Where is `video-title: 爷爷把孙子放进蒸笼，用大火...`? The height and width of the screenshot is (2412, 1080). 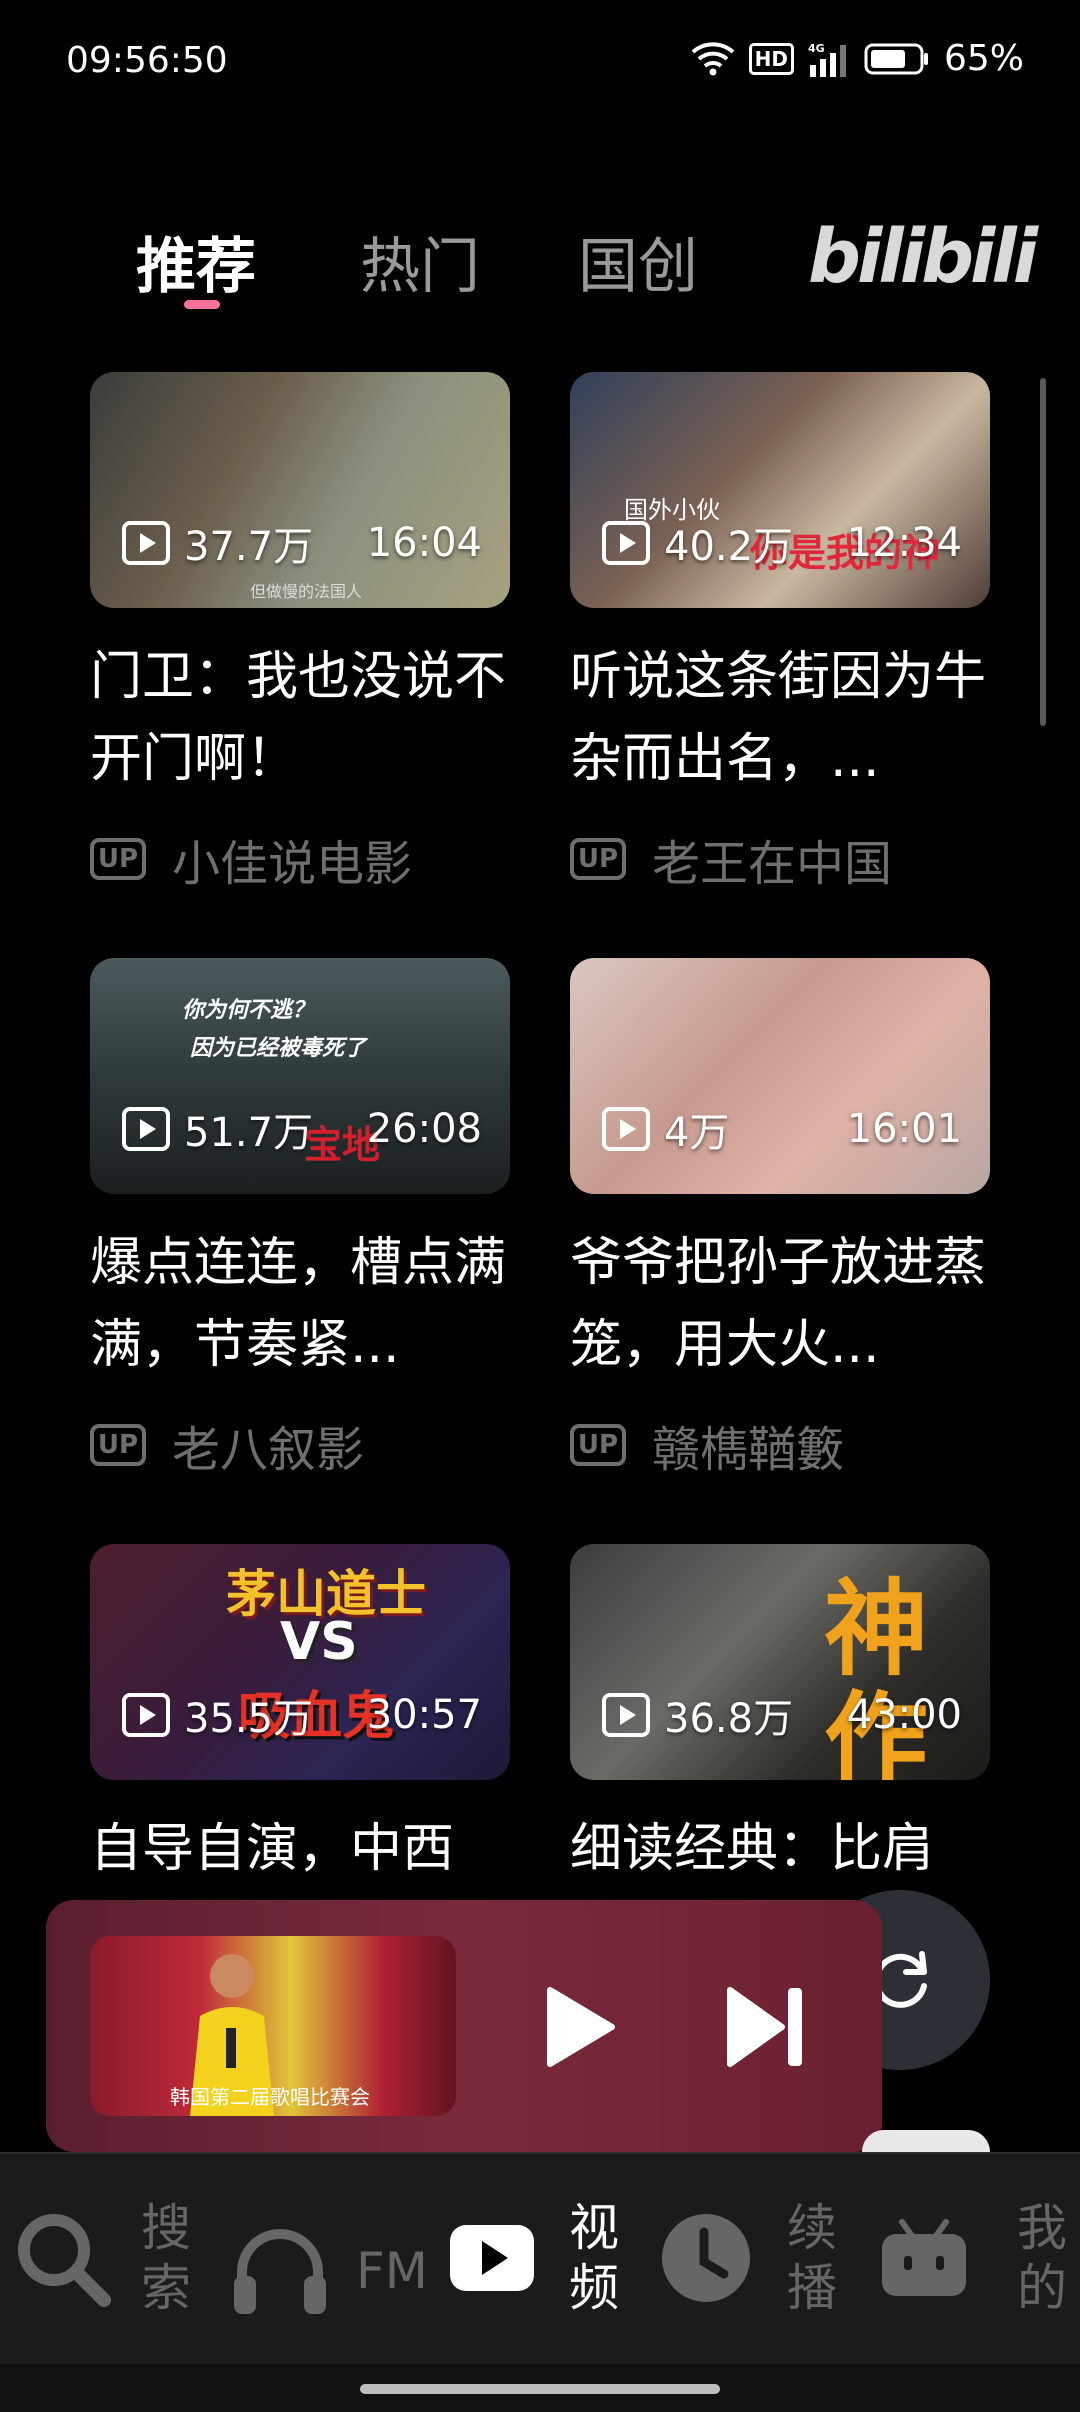 video-title: 爷爷把孙子放进蒸笼，用大火... is located at coordinates (780, 1304).